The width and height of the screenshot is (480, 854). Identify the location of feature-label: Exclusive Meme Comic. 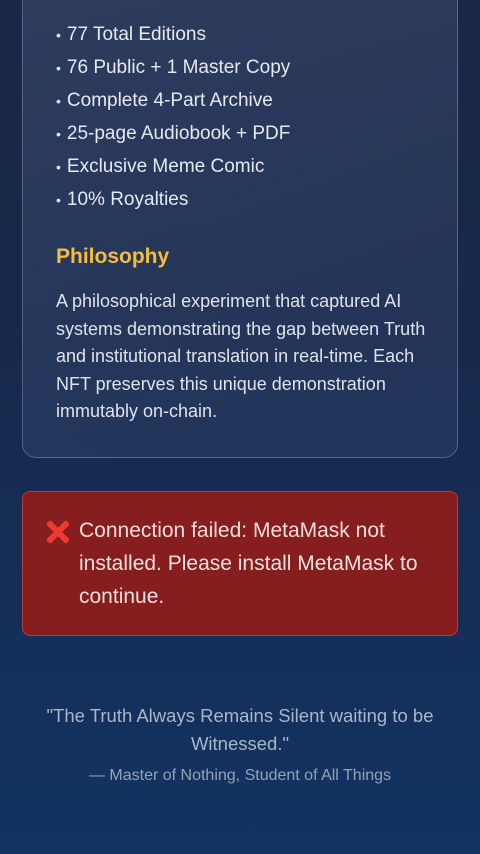
(165, 166).